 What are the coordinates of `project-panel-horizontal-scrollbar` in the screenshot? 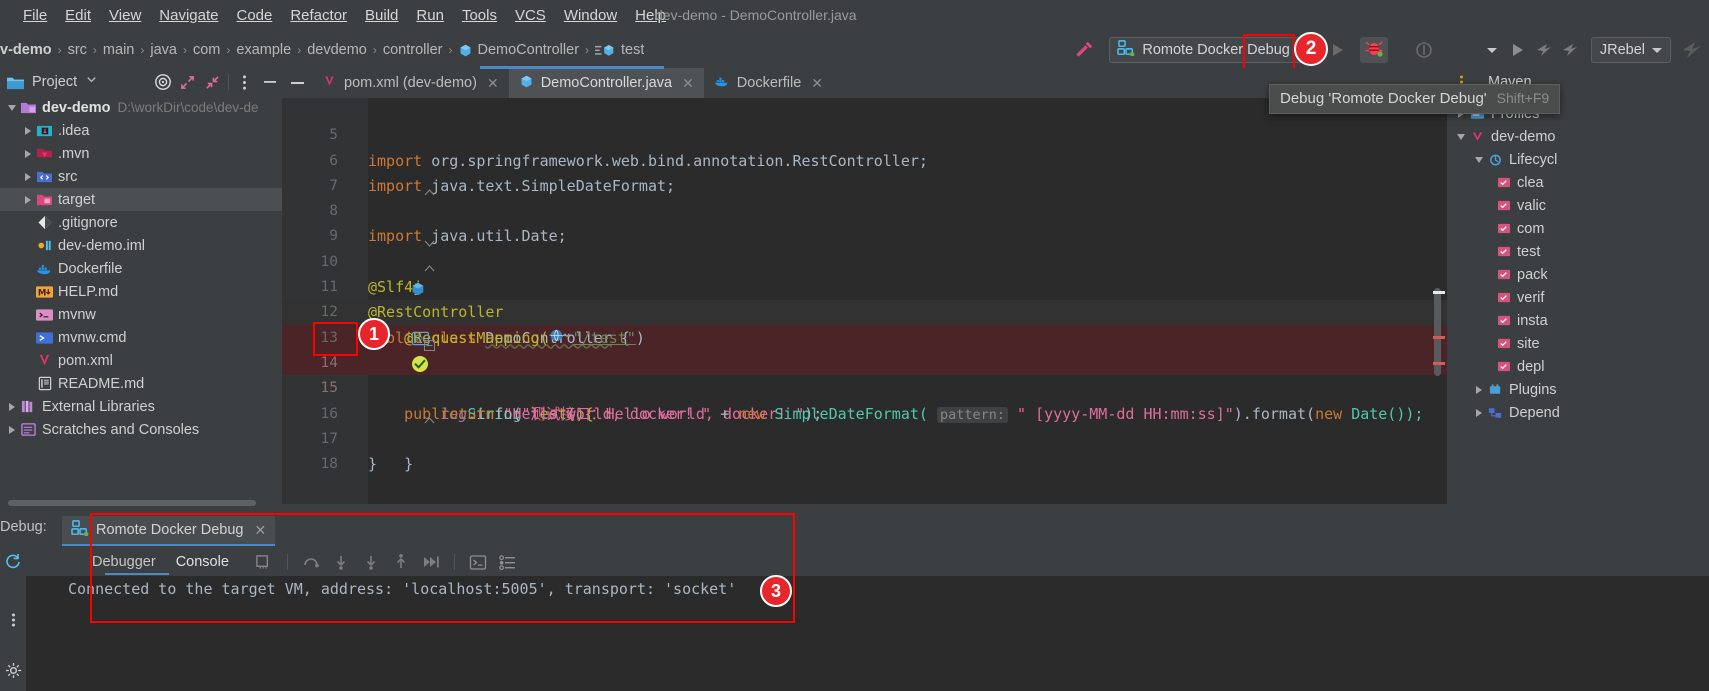 It's located at (132, 503).